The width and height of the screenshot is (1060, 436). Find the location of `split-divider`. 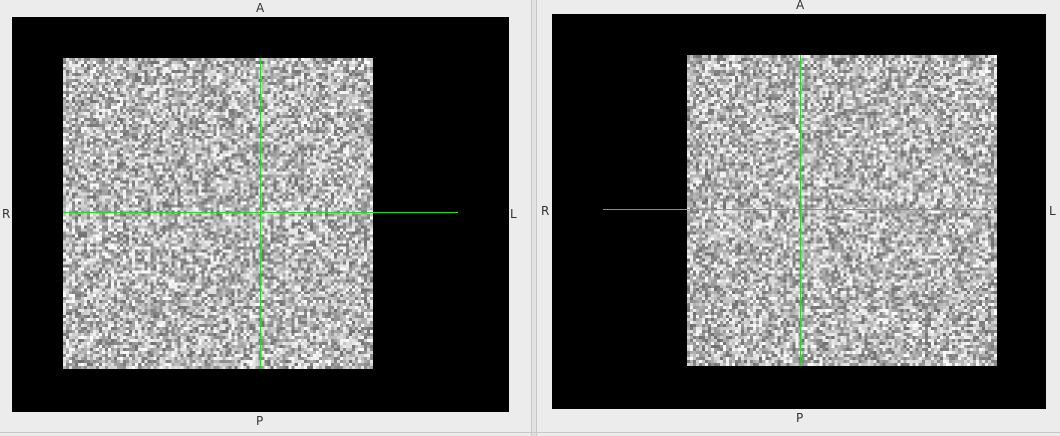

split-divider is located at coordinates (534, 218).